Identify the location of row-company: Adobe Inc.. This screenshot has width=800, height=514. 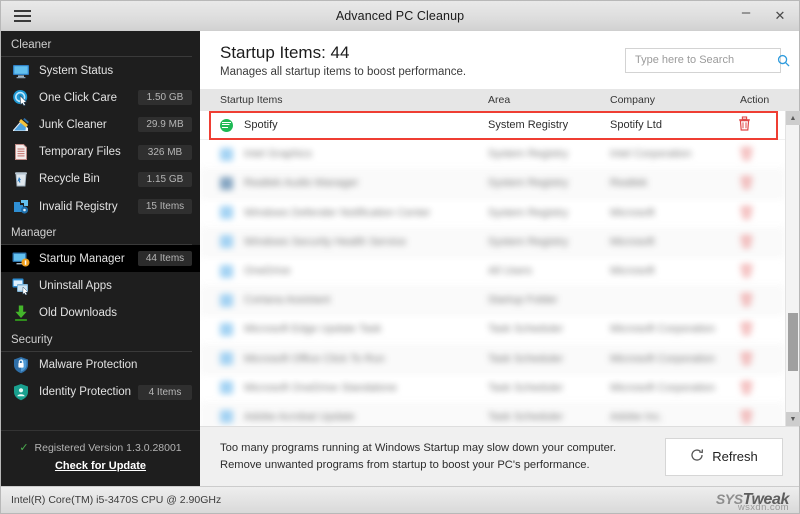
(636, 416).